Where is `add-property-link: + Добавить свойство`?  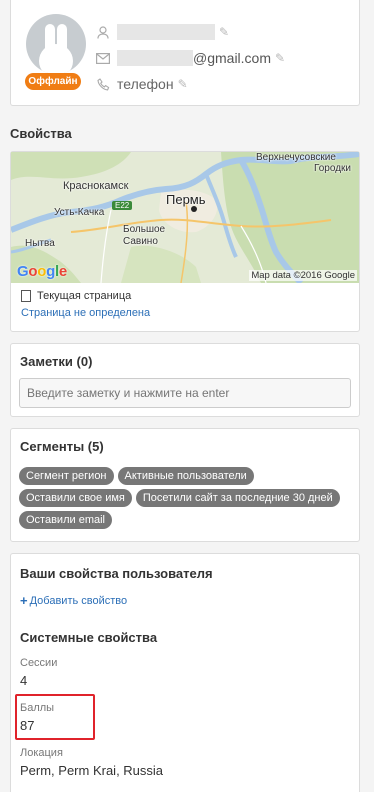 add-property-link: + Добавить свойство is located at coordinates (73, 600).